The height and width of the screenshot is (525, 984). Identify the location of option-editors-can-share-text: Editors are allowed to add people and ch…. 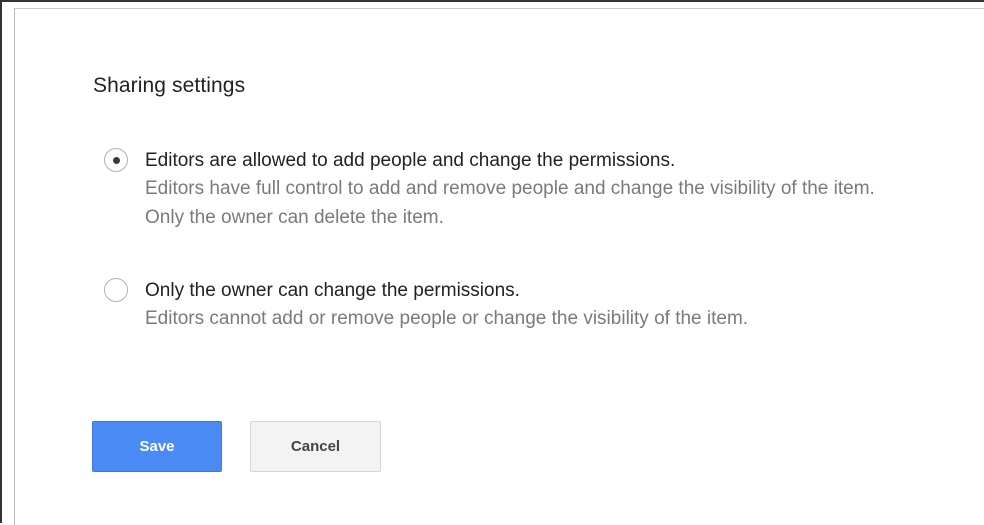
(510, 189).